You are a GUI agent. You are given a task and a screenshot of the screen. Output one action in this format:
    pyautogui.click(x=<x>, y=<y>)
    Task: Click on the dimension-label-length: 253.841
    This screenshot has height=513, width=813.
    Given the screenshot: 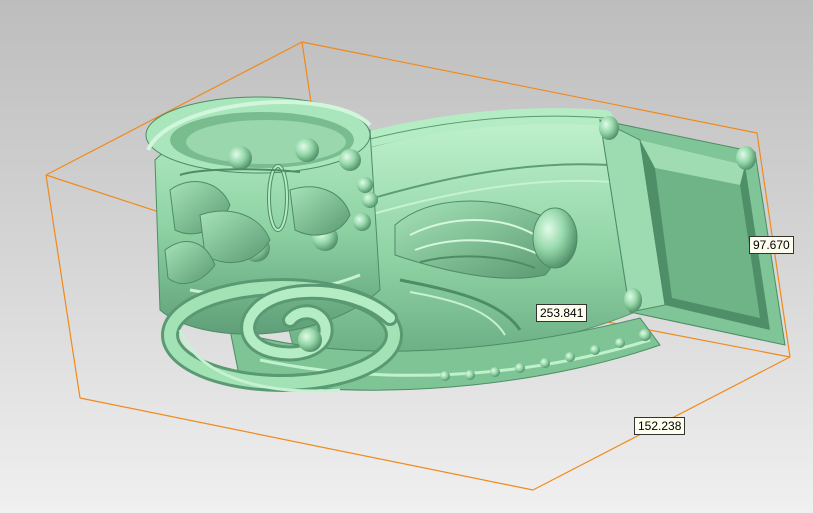 What is the action you would take?
    pyautogui.click(x=562, y=313)
    